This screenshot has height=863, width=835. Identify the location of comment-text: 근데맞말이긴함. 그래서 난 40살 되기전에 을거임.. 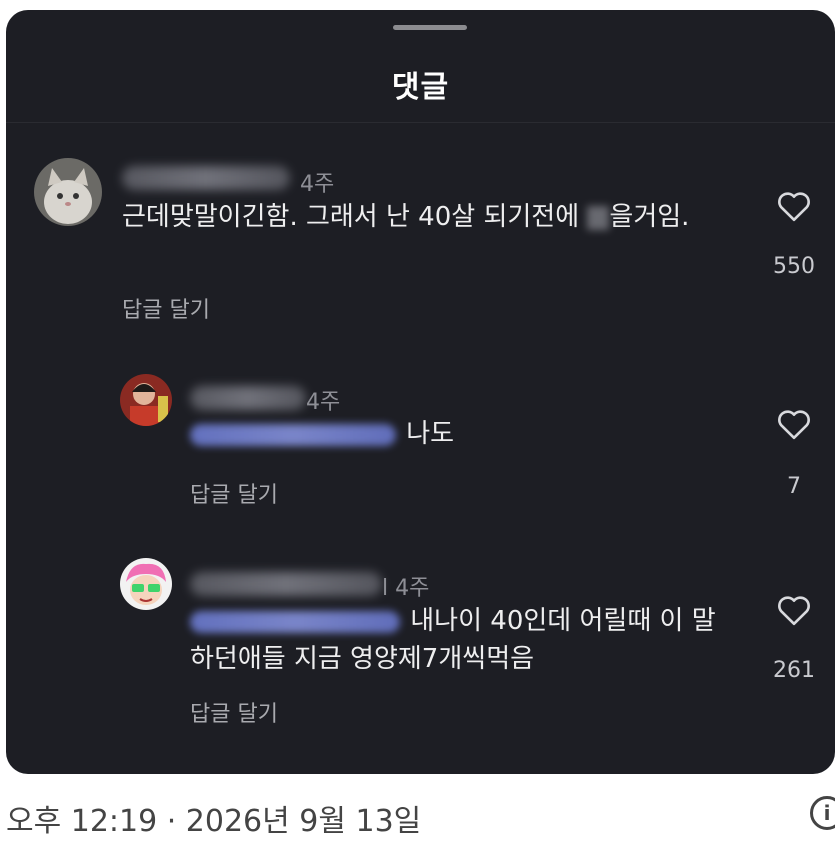
(406, 217).